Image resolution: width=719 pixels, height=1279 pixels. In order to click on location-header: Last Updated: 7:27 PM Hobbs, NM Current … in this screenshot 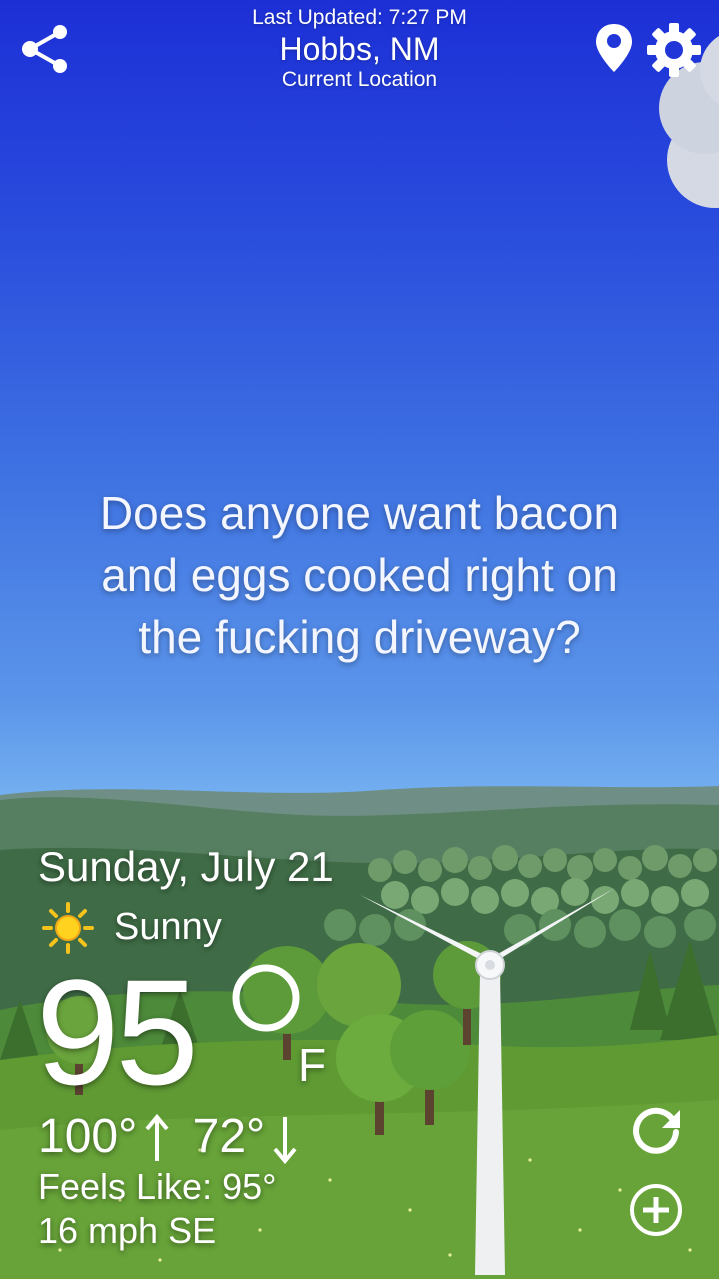, I will do `click(359, 49)`.